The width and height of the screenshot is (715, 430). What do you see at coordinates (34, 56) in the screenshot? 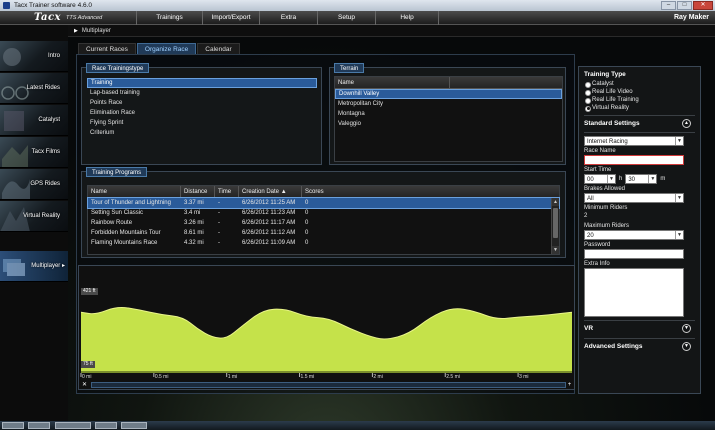
I see `sidebar-item-intro: Intro` at bounding box center [34, 56].